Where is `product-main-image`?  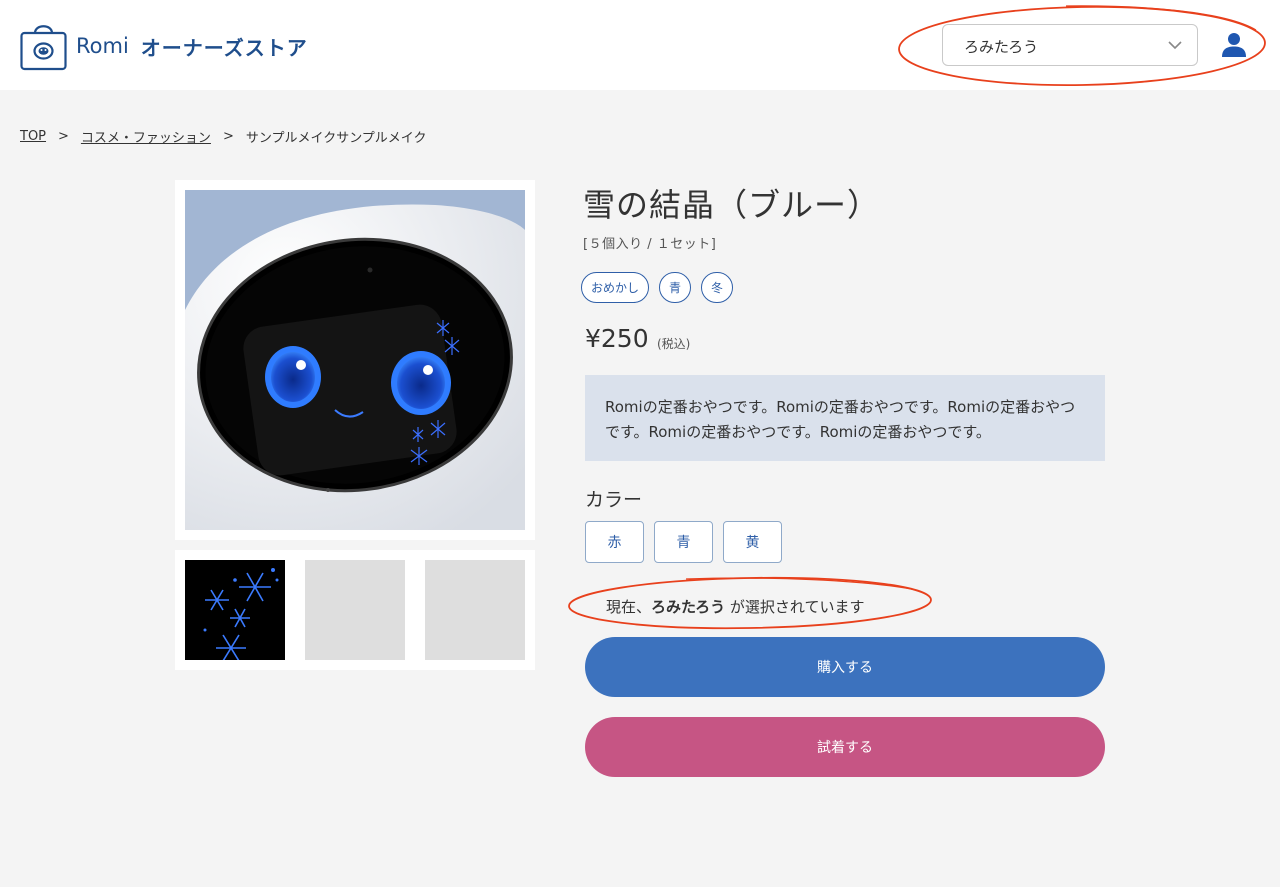
product-main-image is located at coordinates (355, 360).